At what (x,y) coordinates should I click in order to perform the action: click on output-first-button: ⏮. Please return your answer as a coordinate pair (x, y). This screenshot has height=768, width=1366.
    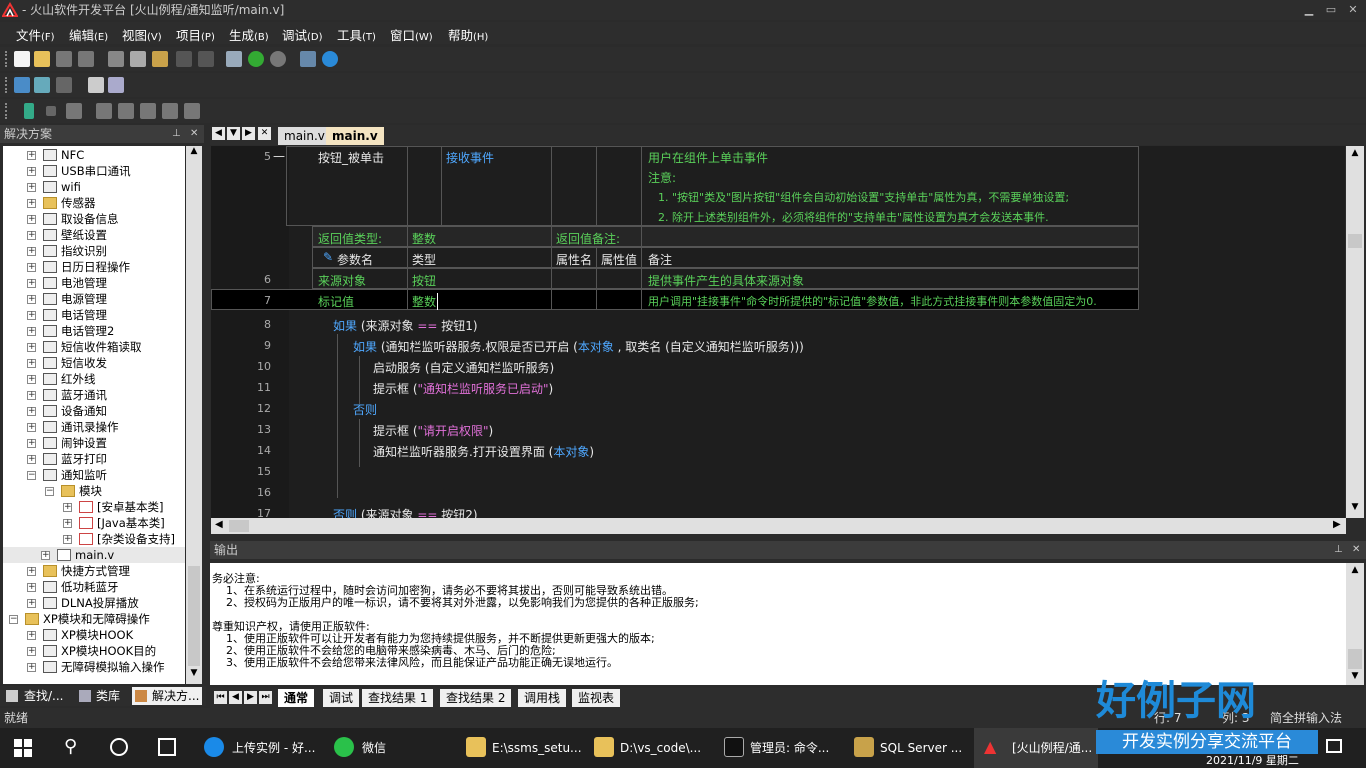
    Looking at the image, I should click on (220, 697).